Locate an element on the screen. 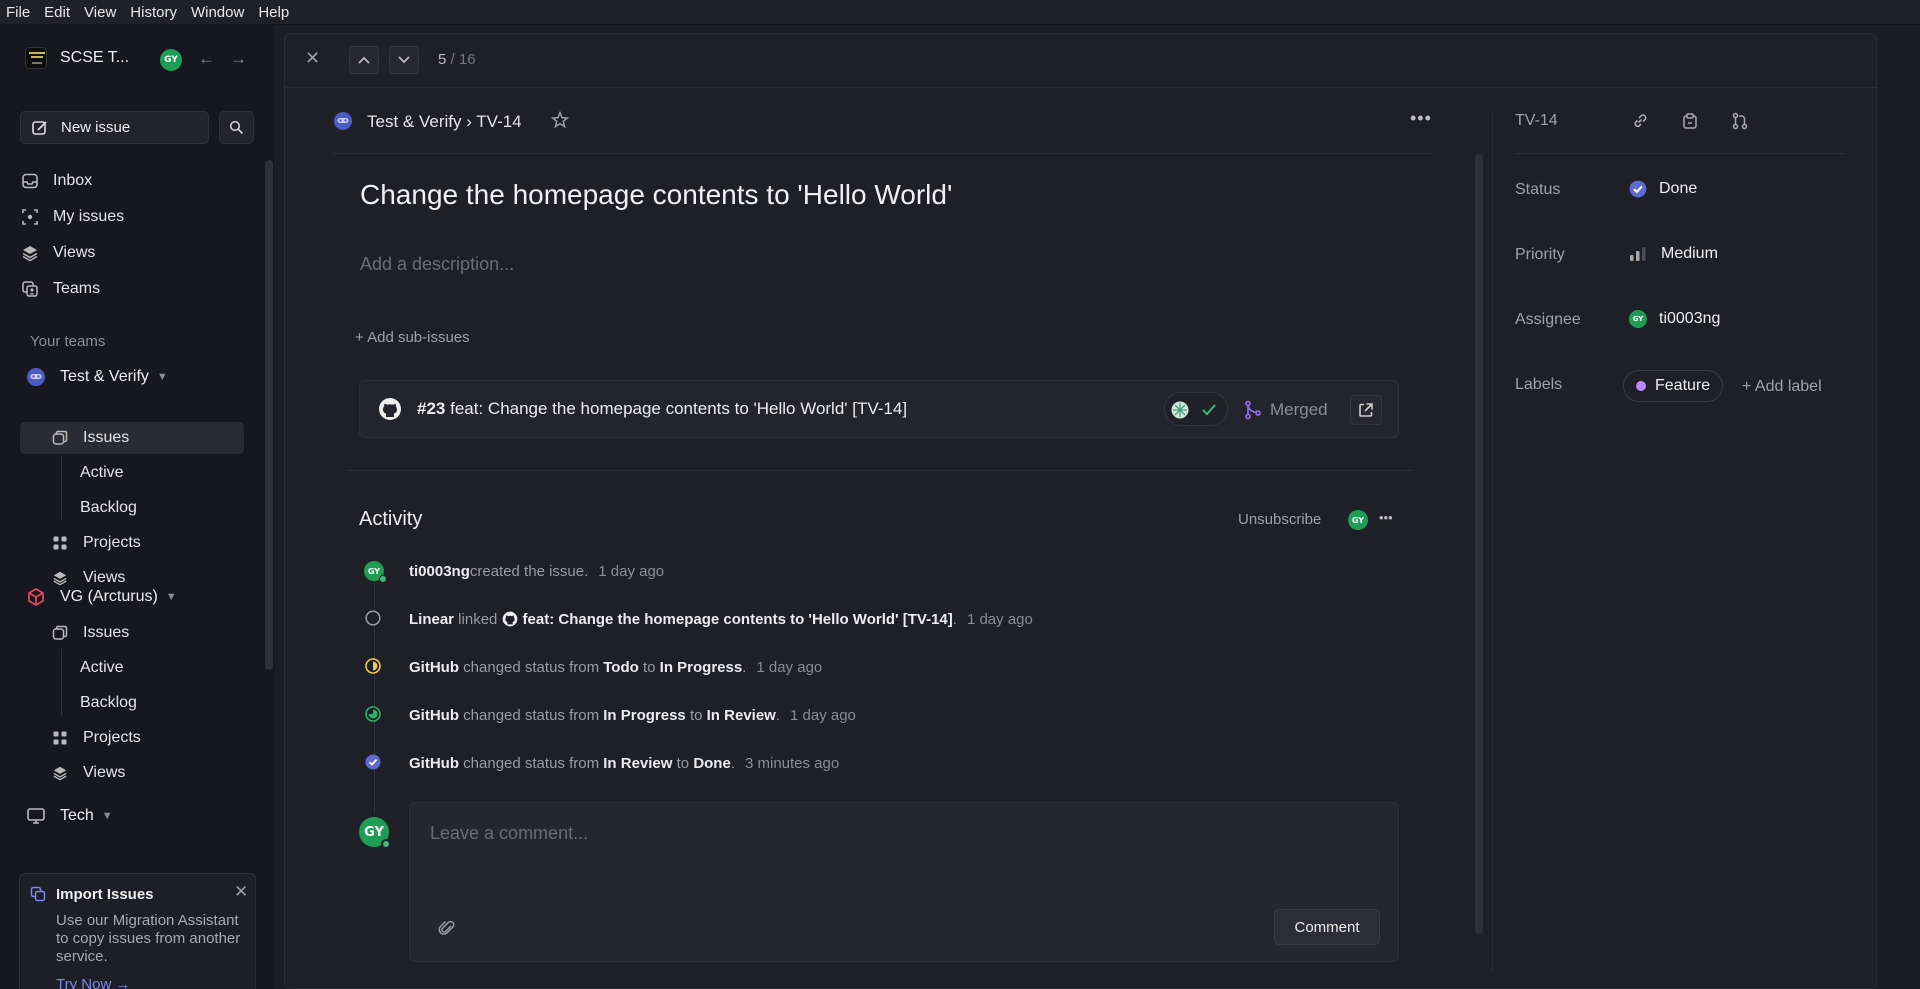 This screenshot has height=989, width=1920. event-text: linked is located at coordinates (478, 619).